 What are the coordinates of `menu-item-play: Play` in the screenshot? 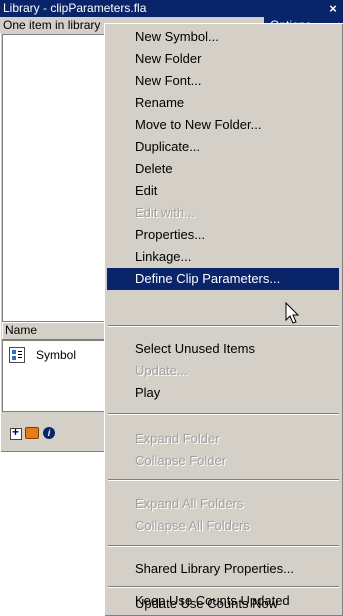 It's located at (223, 393).